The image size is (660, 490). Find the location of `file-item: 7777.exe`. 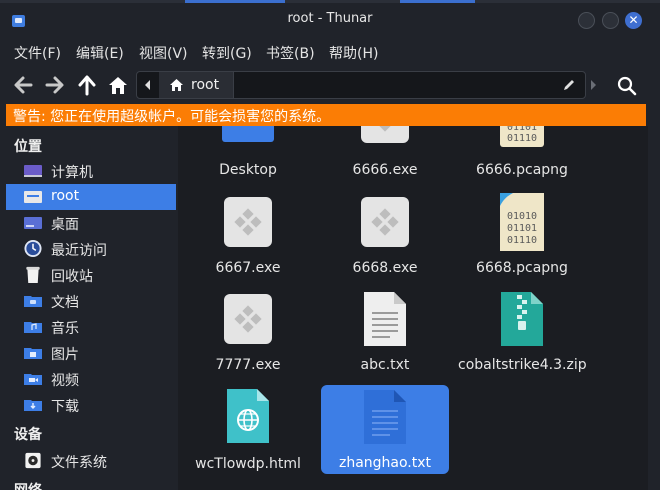

file-item: 7777.exe is located at coordinates (248, 336).